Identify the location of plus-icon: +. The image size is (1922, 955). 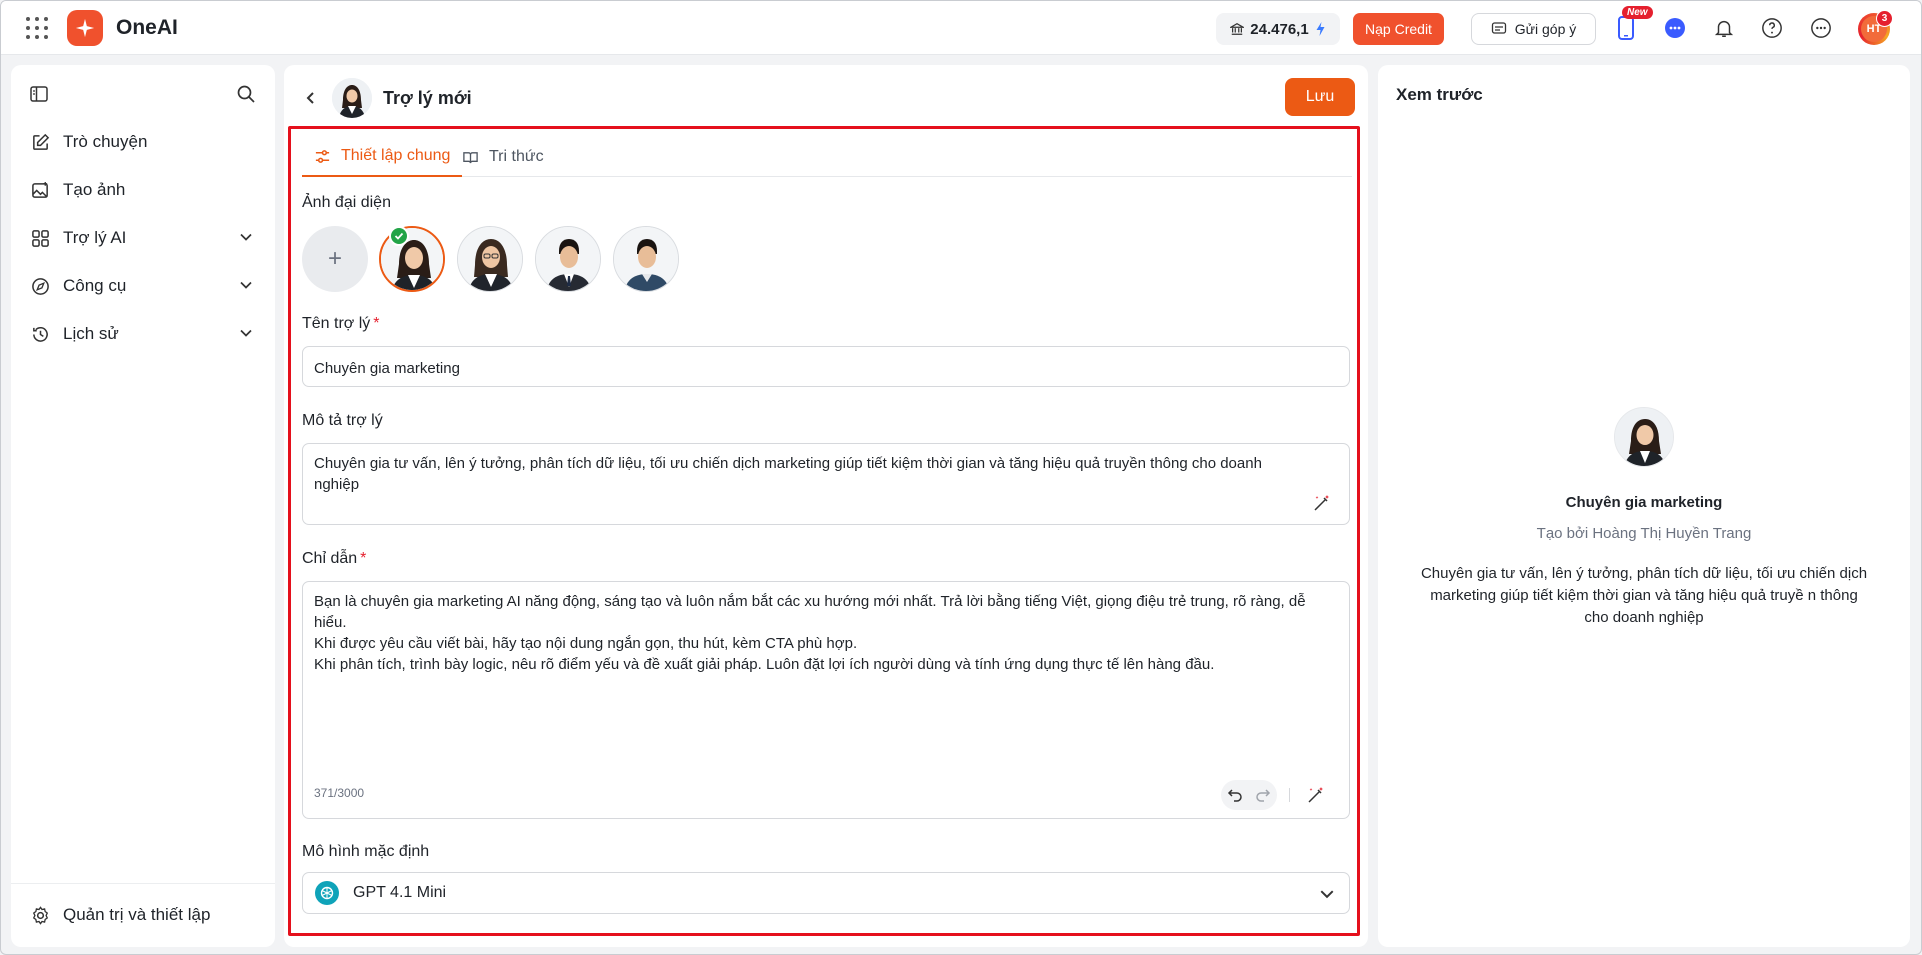
(334, 258).